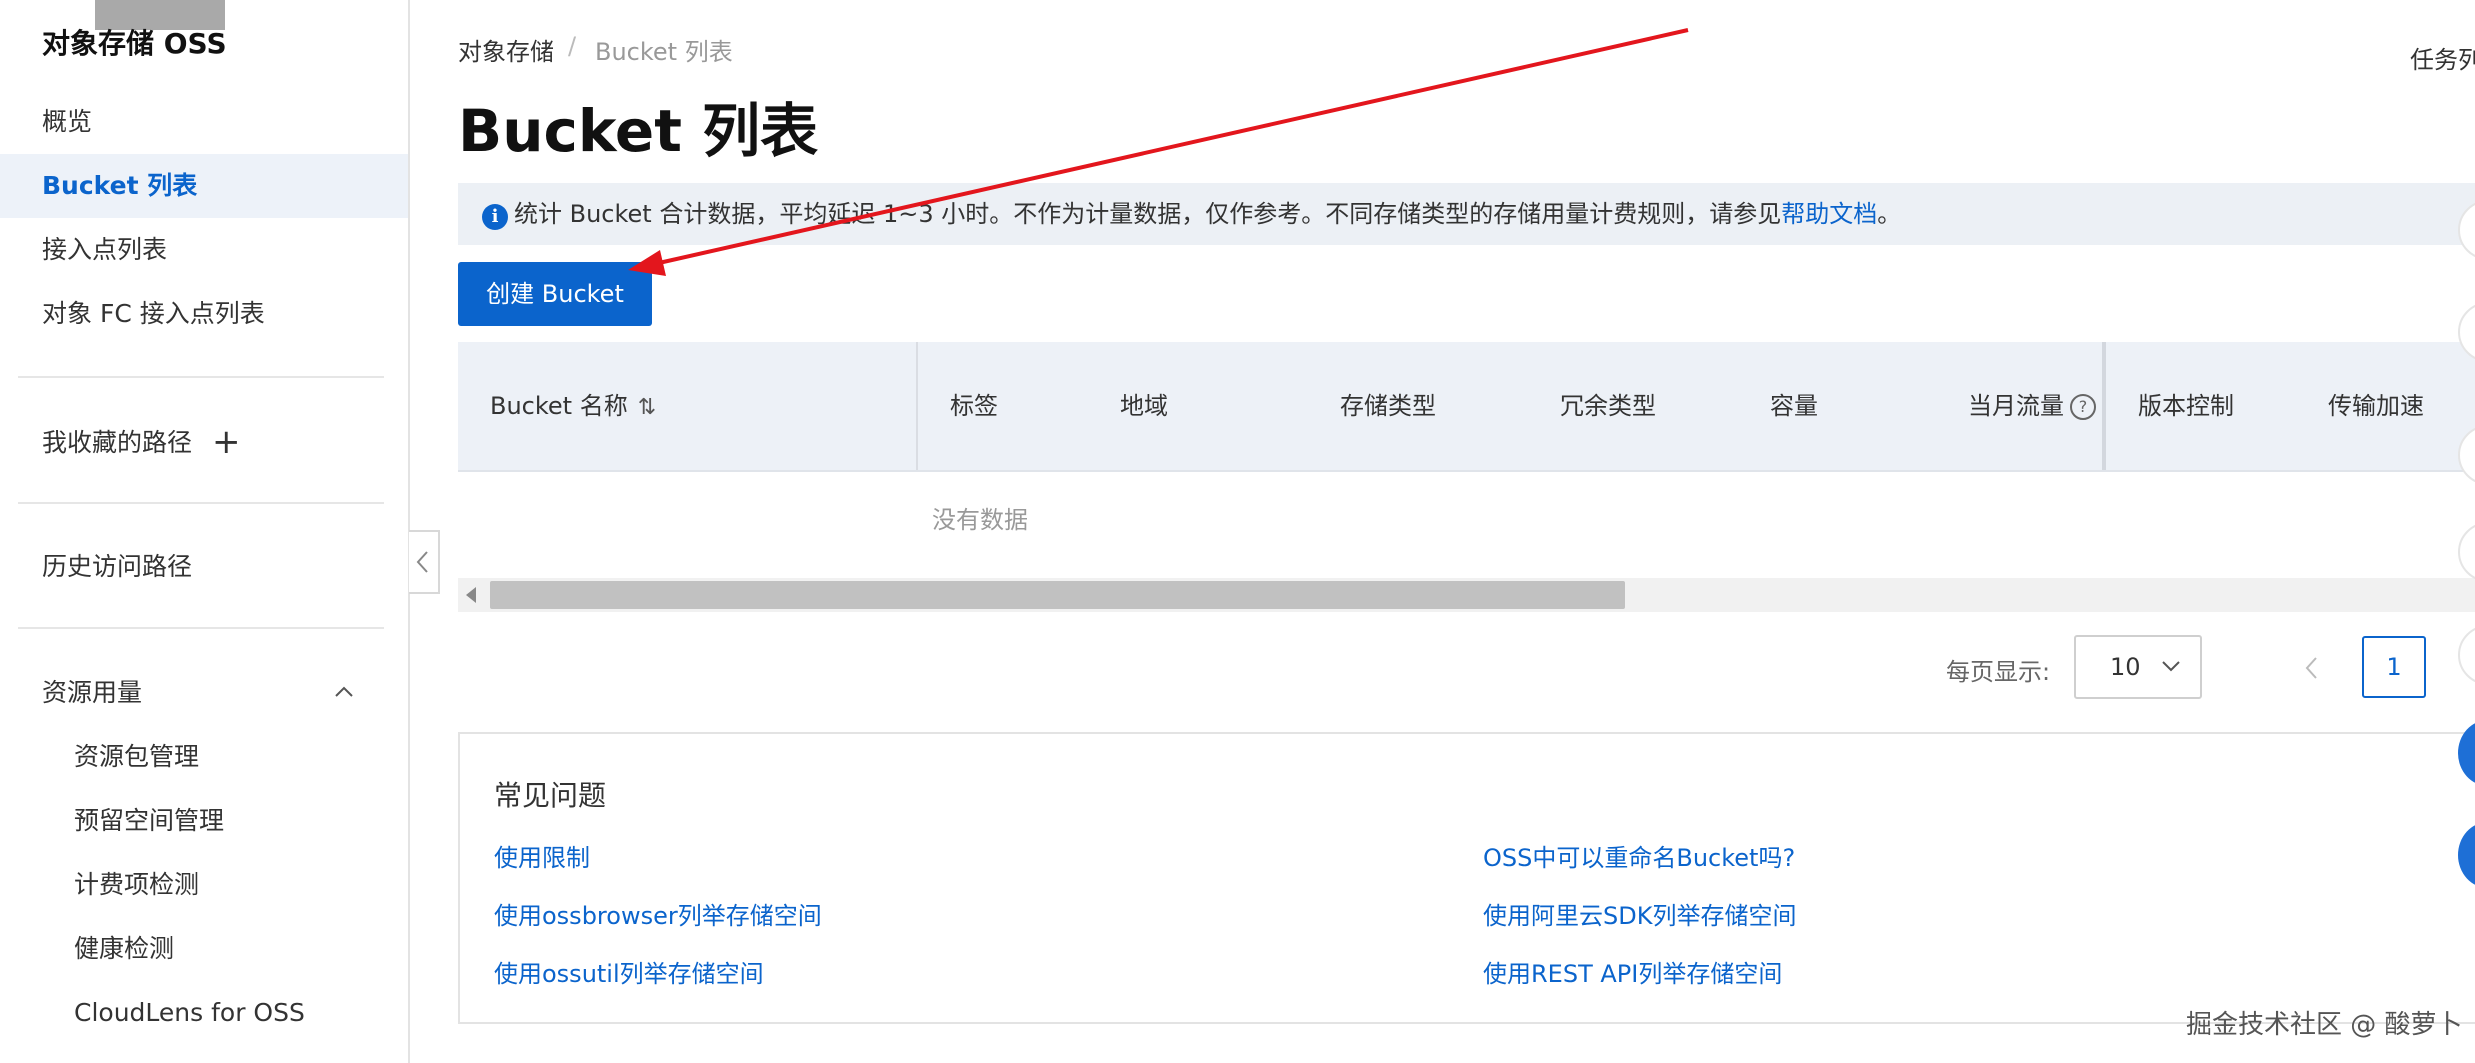 This screenshot has width=2475, height=1063. What do you see at coordinates (2125, 667) in the screenshot?
I see `per-page-value: 10` at bounding box center [2125, 667].